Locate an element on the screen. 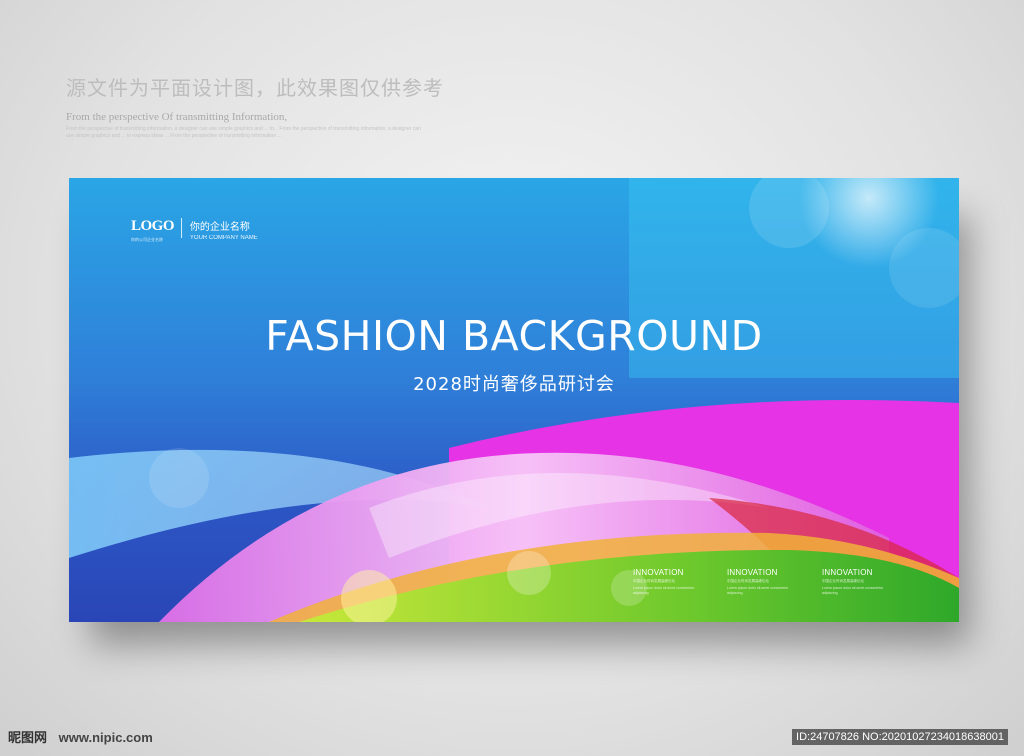 This screenshot has height=756, width=1024. banner-title: FASHION BACKGROUND is located at coordinates (514, 336).